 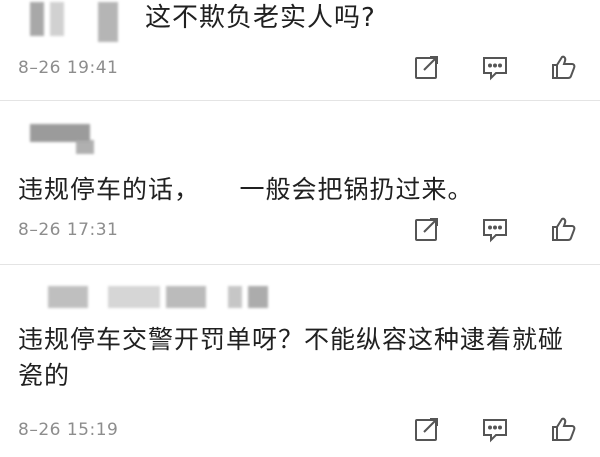 What do you see at coordinates (68, 68) in the screenshot?
I see `comment-timestamp: 8–26 19:41` at bounding box center [68, 68].